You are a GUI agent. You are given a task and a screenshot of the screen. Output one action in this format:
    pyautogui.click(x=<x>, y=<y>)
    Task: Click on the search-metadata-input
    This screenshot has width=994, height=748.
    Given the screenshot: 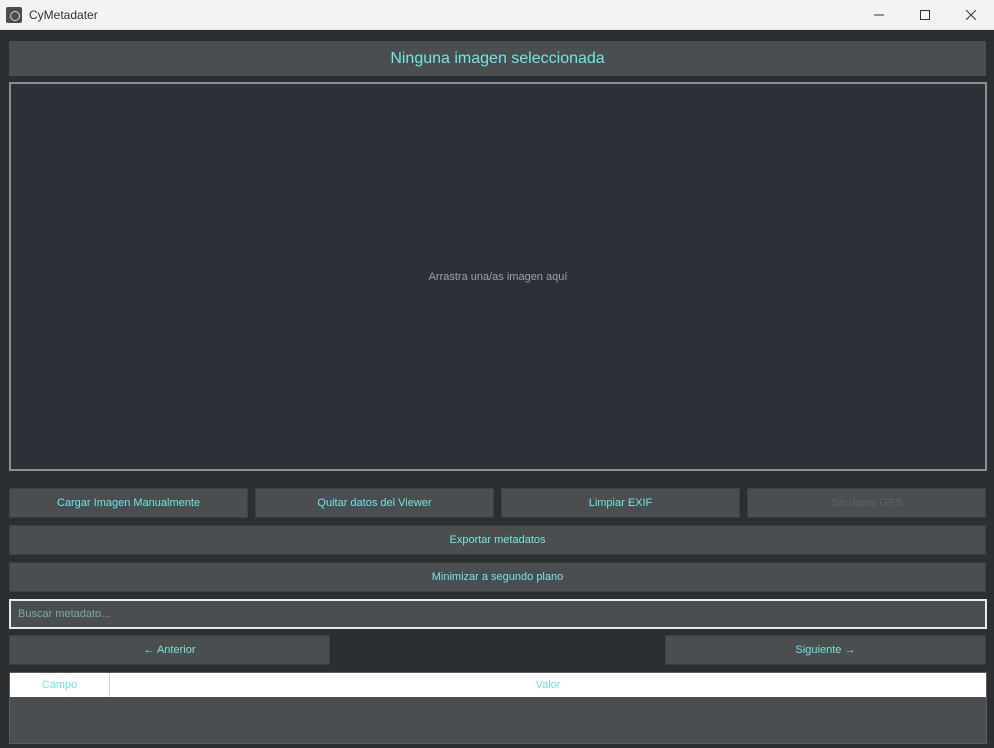 What is the action you would take?
    pyautogui.click(x=498, y=614)
    